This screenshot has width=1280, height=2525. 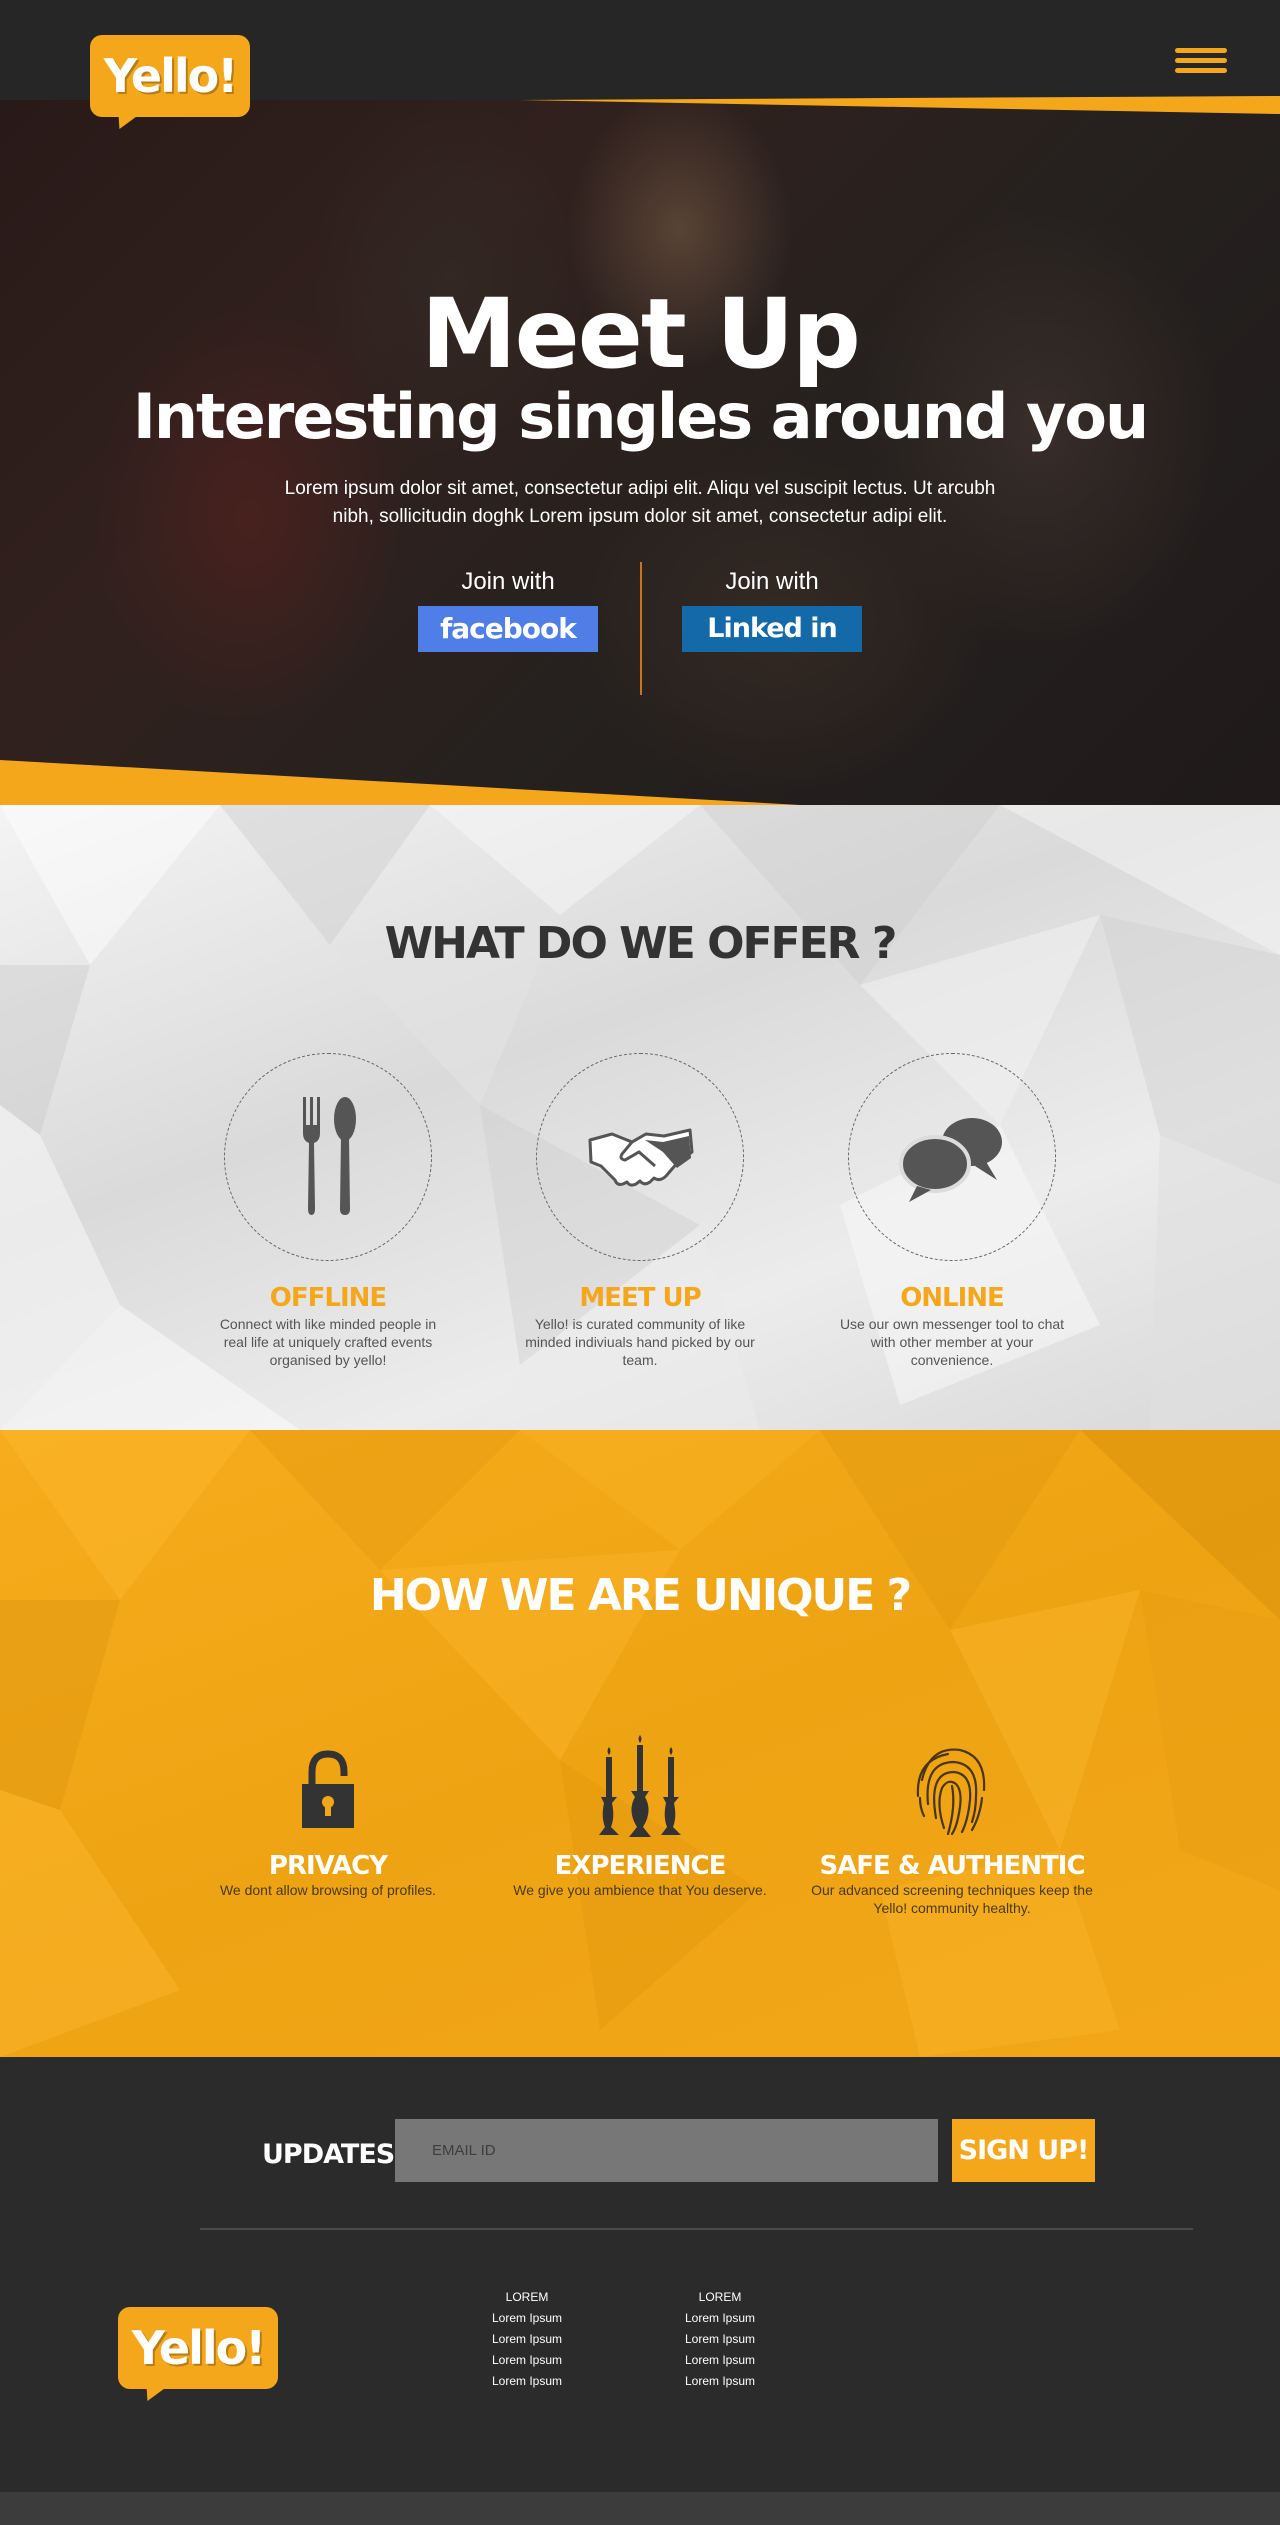 What do you see at coordinates (640, 1595) in the screenshot?
I see `unique-title: HOW WE ARE UNIQUE ?` at bounding box center [640, 1595].